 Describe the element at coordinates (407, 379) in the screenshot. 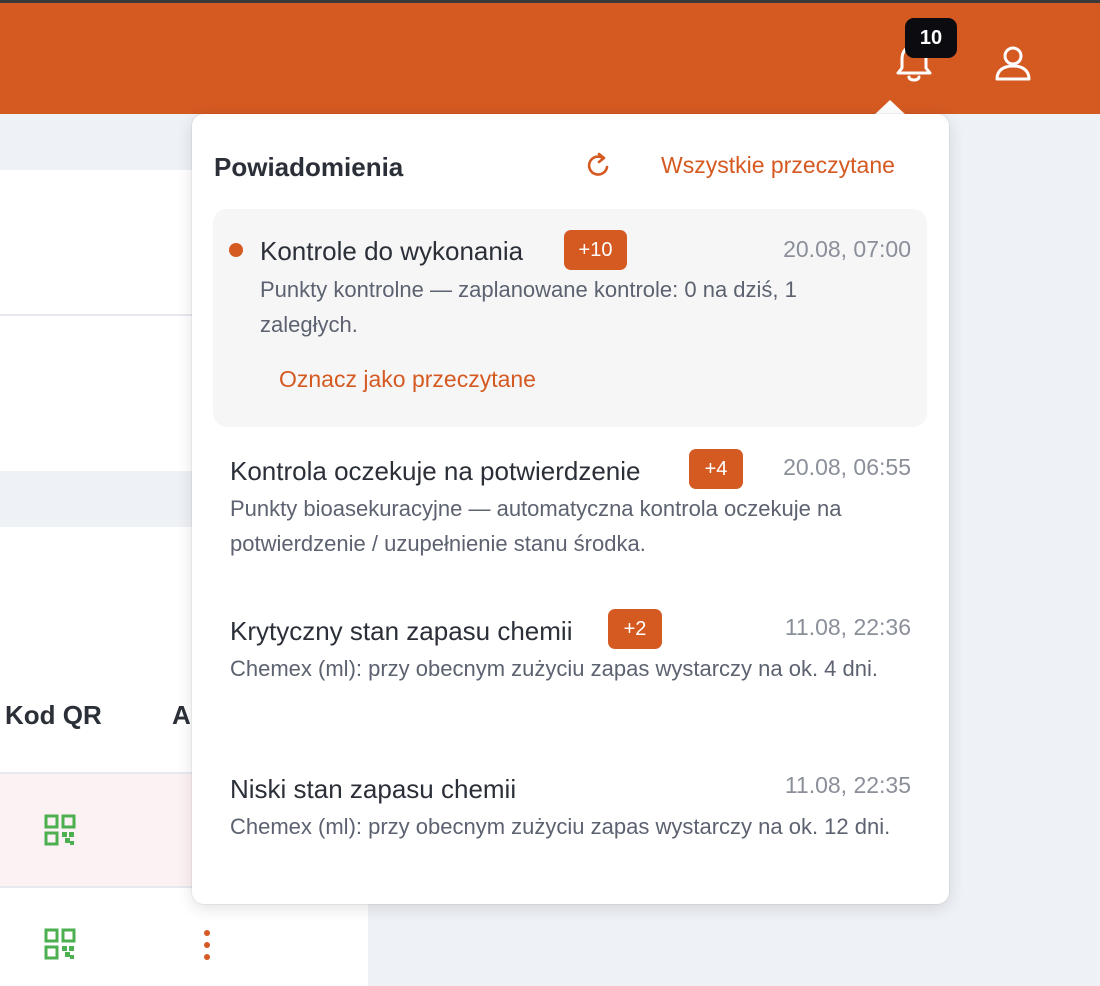

I see `mark-as-read-button: Oznacz jako przeczytane` at that location.